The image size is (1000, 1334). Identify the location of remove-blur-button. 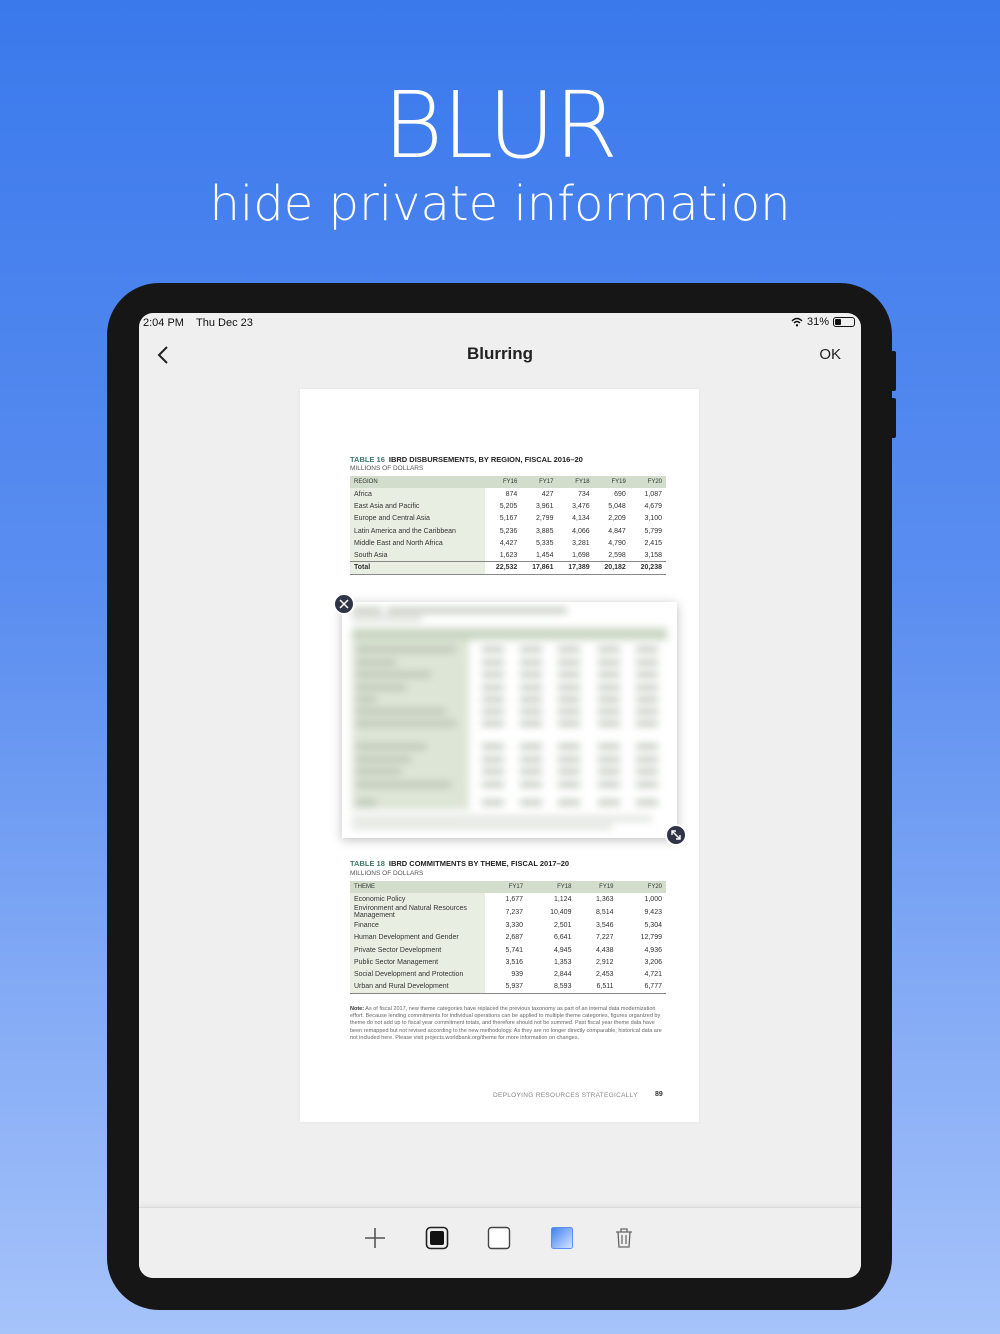
(344, 604).